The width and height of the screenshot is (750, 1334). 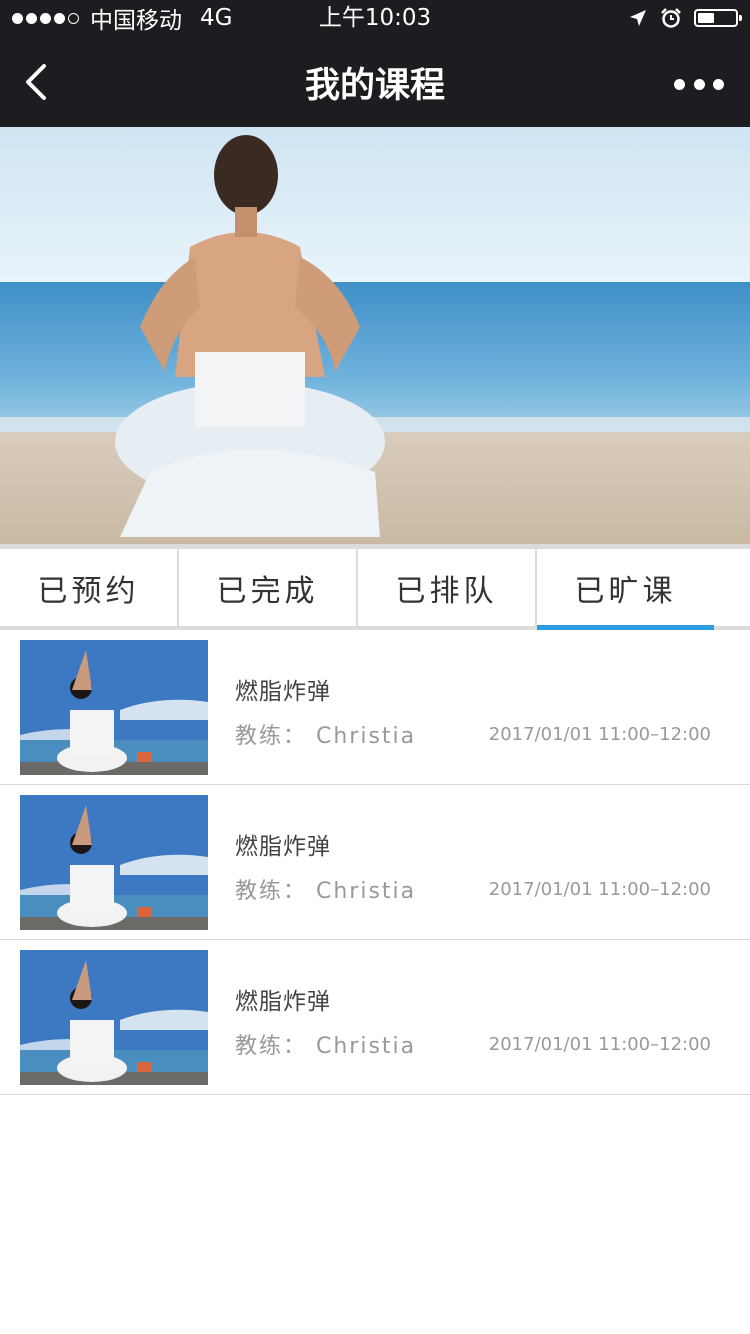 I want to click on tab-label: 已完成, so click(x=267, y=591).